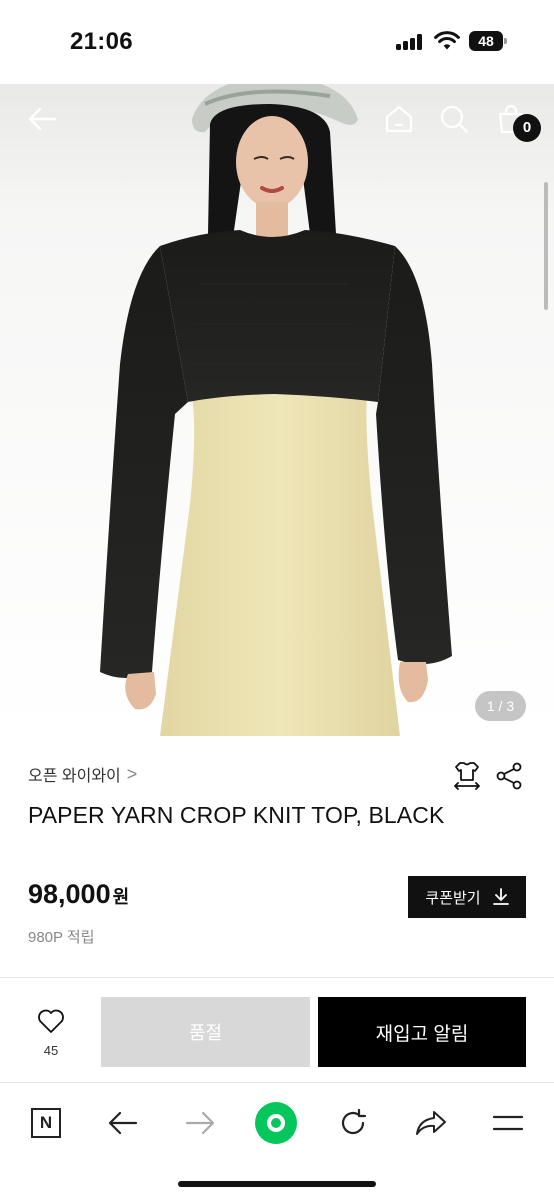 The image size is (554, 1200). What do you see at coordinates (500, 896) in the screenshot?
I see `download-icon` at bounding box center [500, 896].